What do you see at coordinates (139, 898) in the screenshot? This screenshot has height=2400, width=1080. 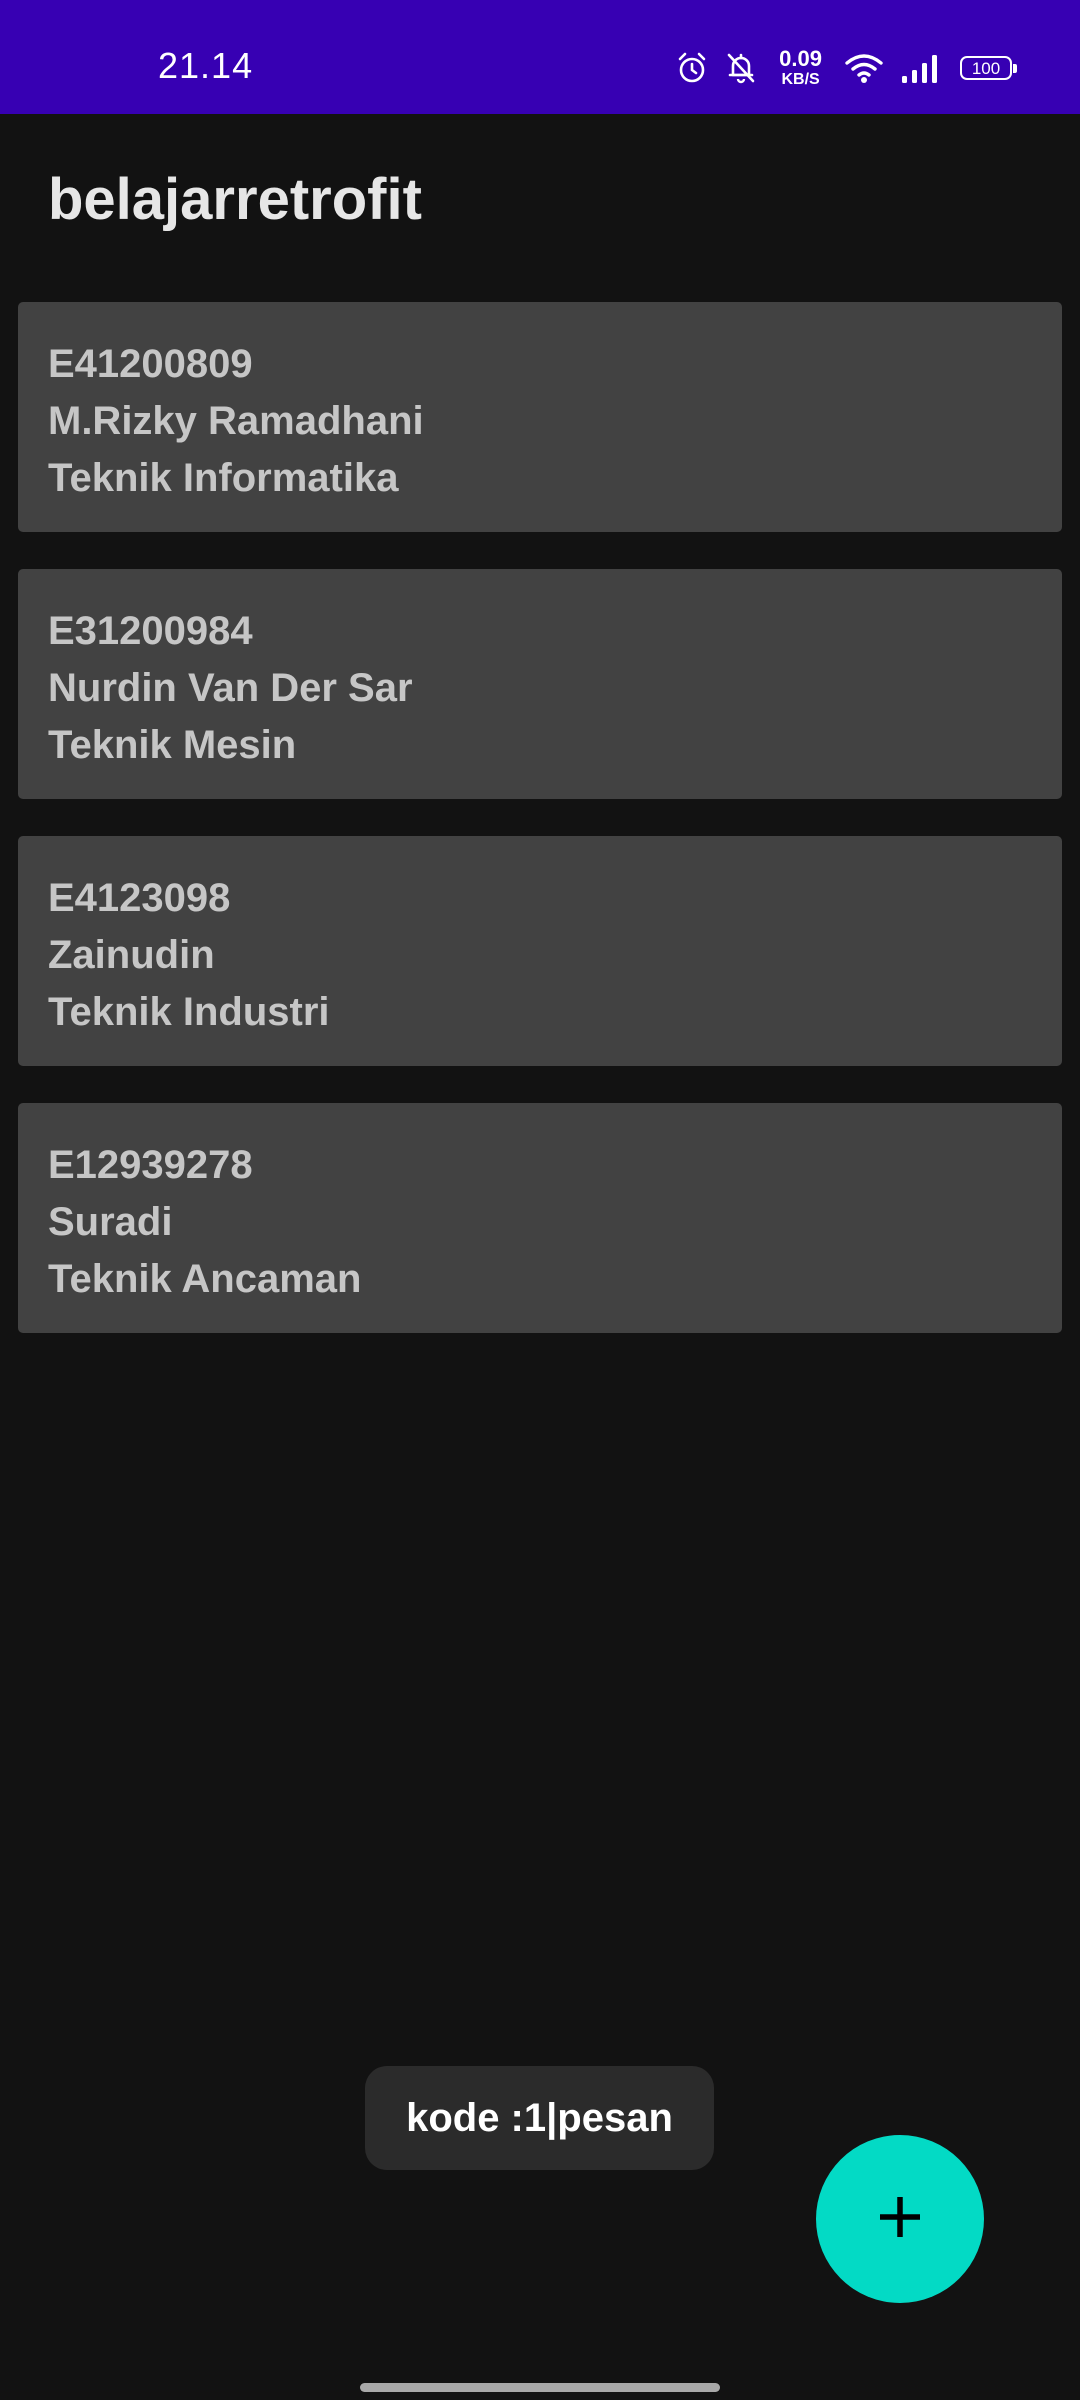 I see `student-nim: E4123098` at bounding box center [139, 898].